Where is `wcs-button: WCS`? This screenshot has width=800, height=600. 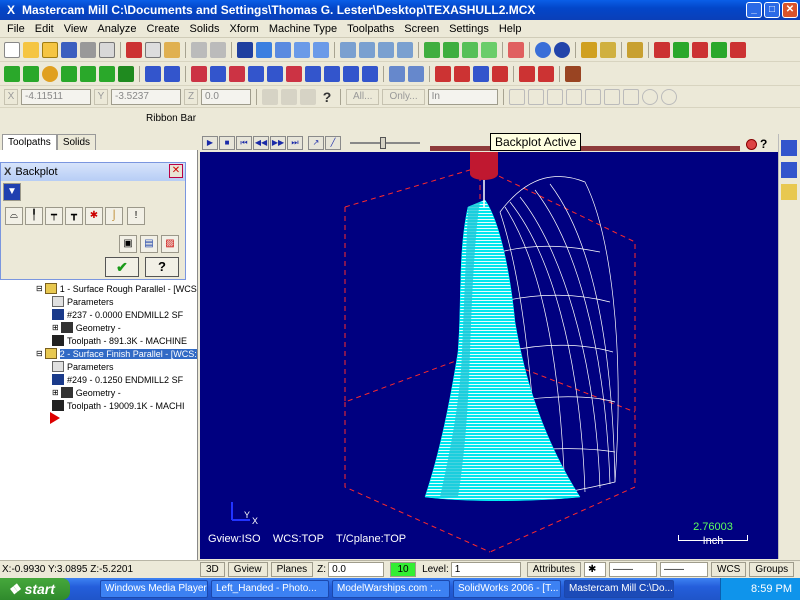 wcs-button: WCS is located at coordinates (729, 569).